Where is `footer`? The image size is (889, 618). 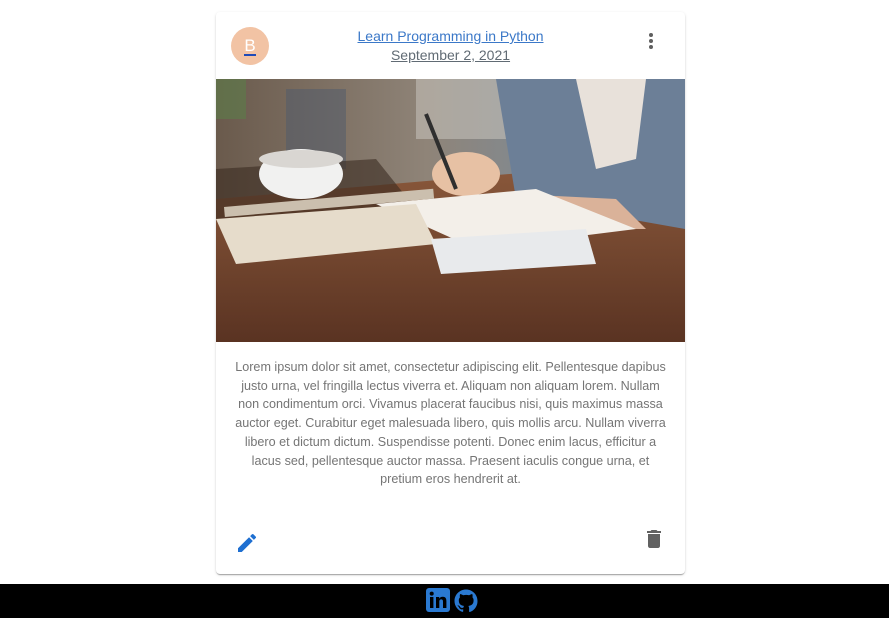
footer is located at coordinates (444, 601).